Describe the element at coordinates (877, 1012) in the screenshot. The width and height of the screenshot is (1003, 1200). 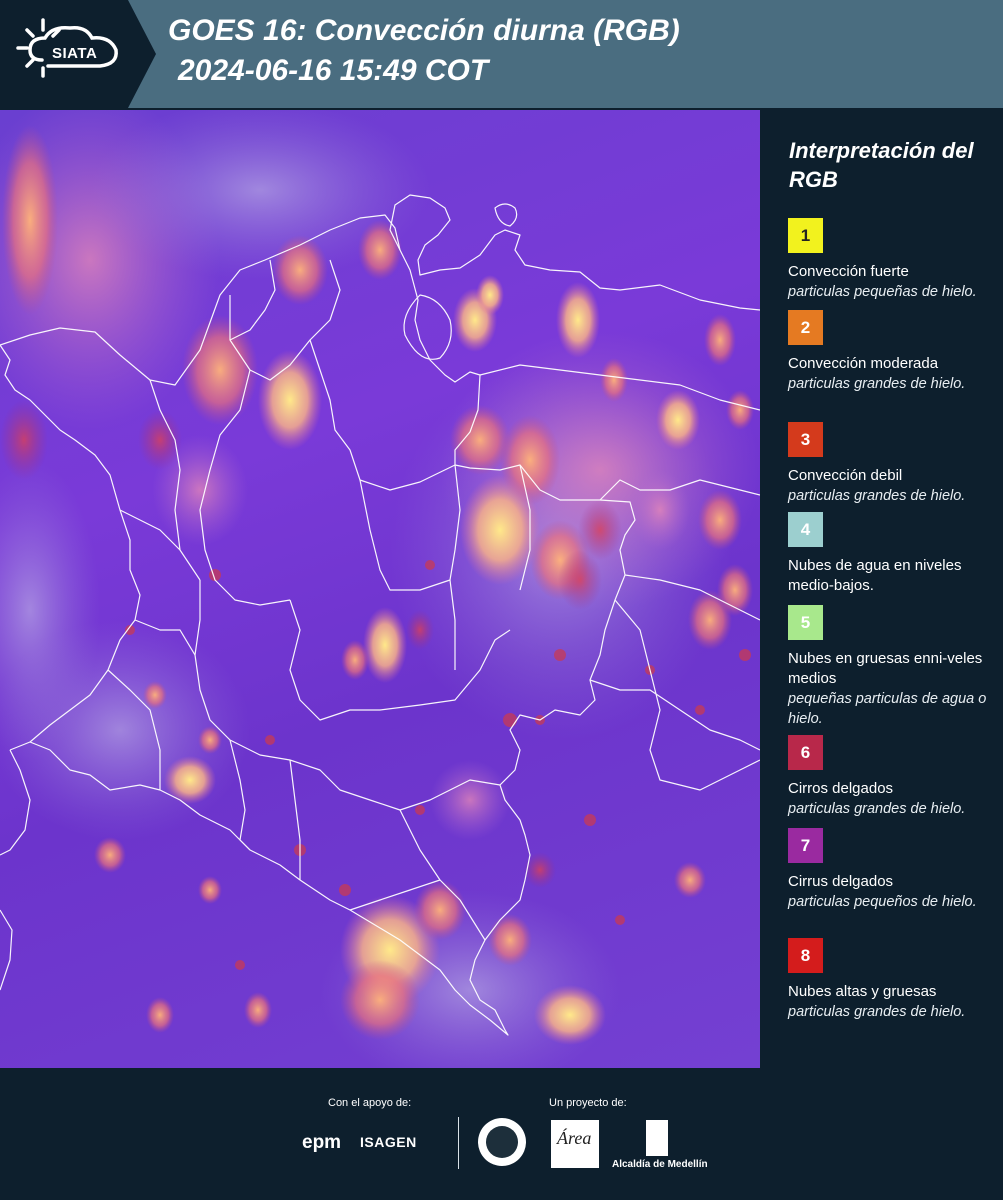
I see `legend-desc-8: particulas grandes de hielo.` at that location.